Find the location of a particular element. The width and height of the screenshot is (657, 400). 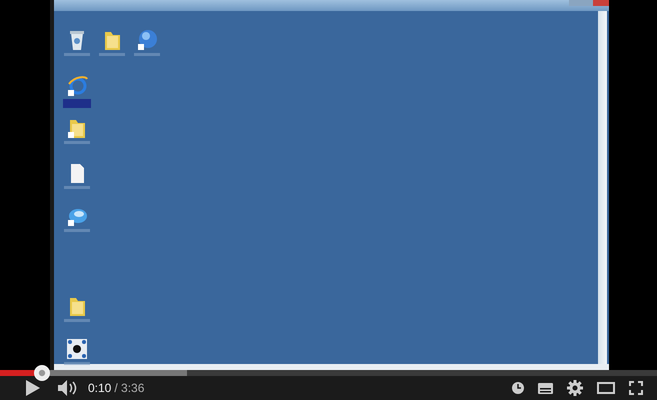

play-icon is located at coordinates (33, 388).